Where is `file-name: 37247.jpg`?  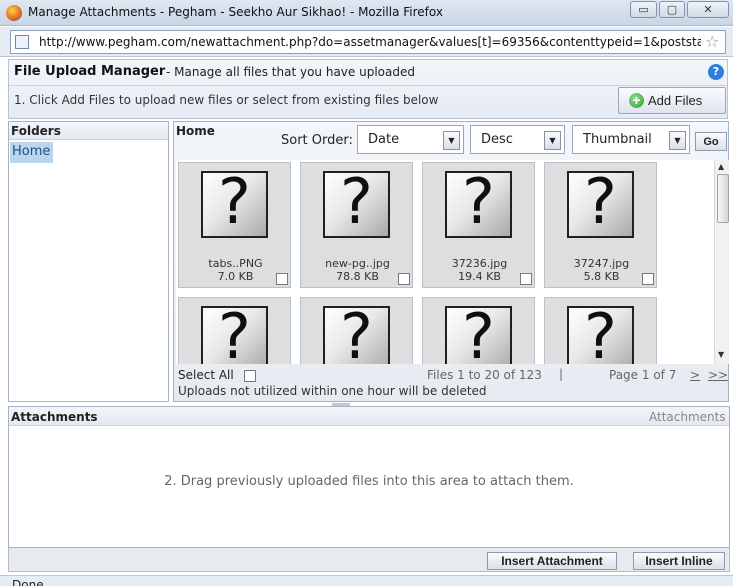
file-name: 37247.jpg is located at coordinates (601, 263).